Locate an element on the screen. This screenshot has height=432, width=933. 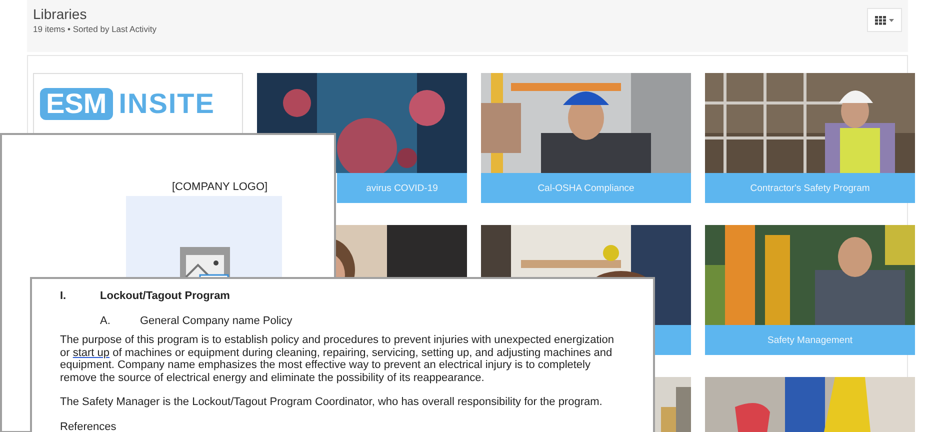
card-title: Safety Management is located at coordinates (810, 340).